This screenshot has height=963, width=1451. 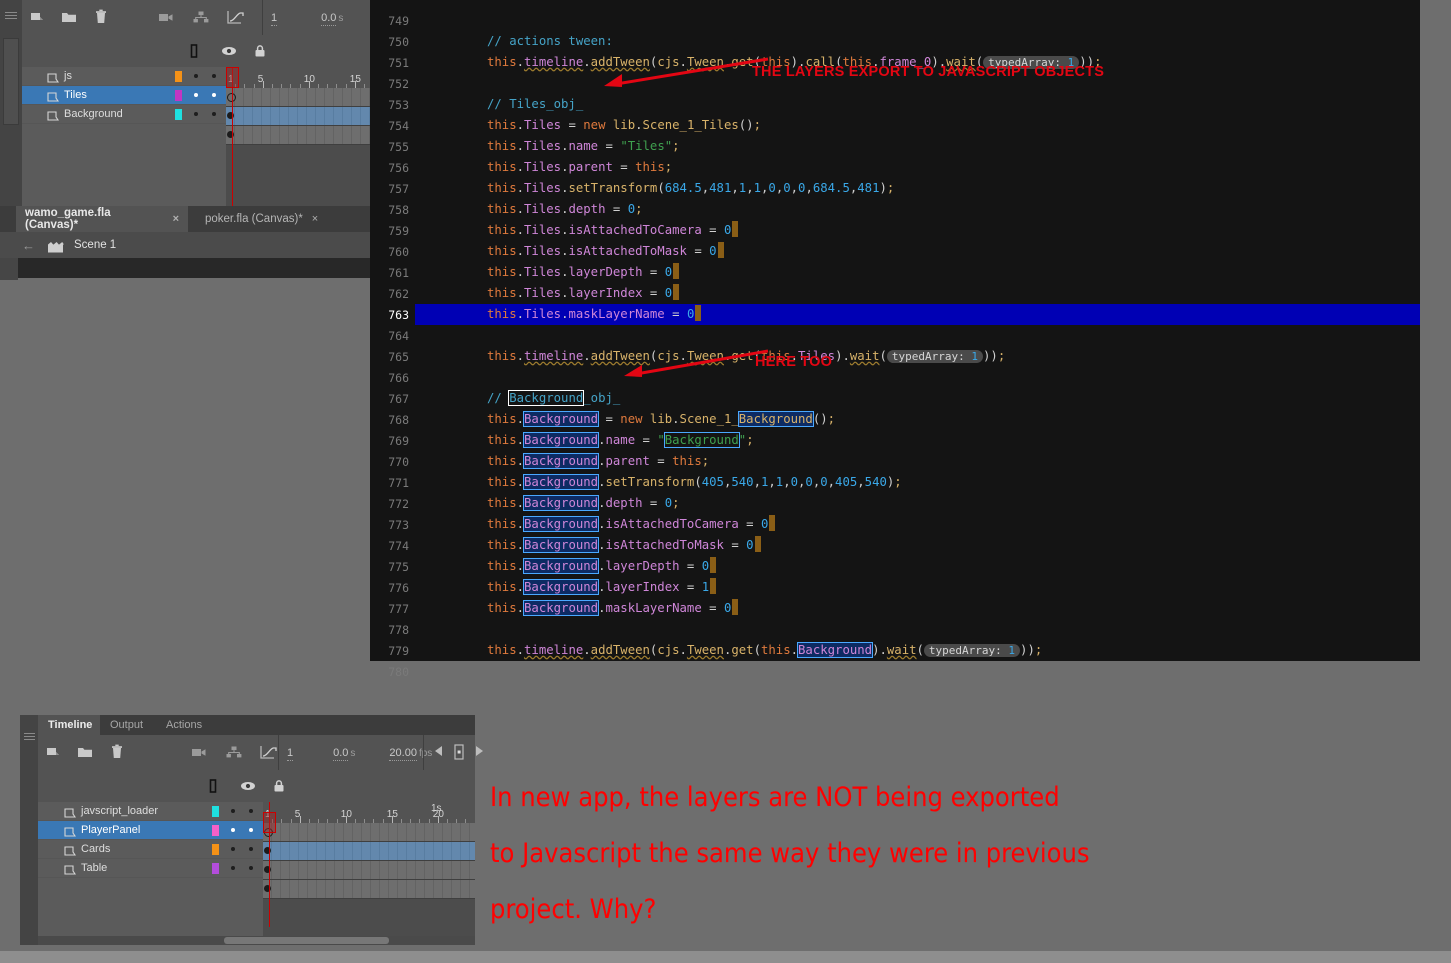 What do you see at coordinates (917, 587) in the screenshot?
I see `code-line: this.Background.layerIndex = 1` at bounding box center [917, 587].